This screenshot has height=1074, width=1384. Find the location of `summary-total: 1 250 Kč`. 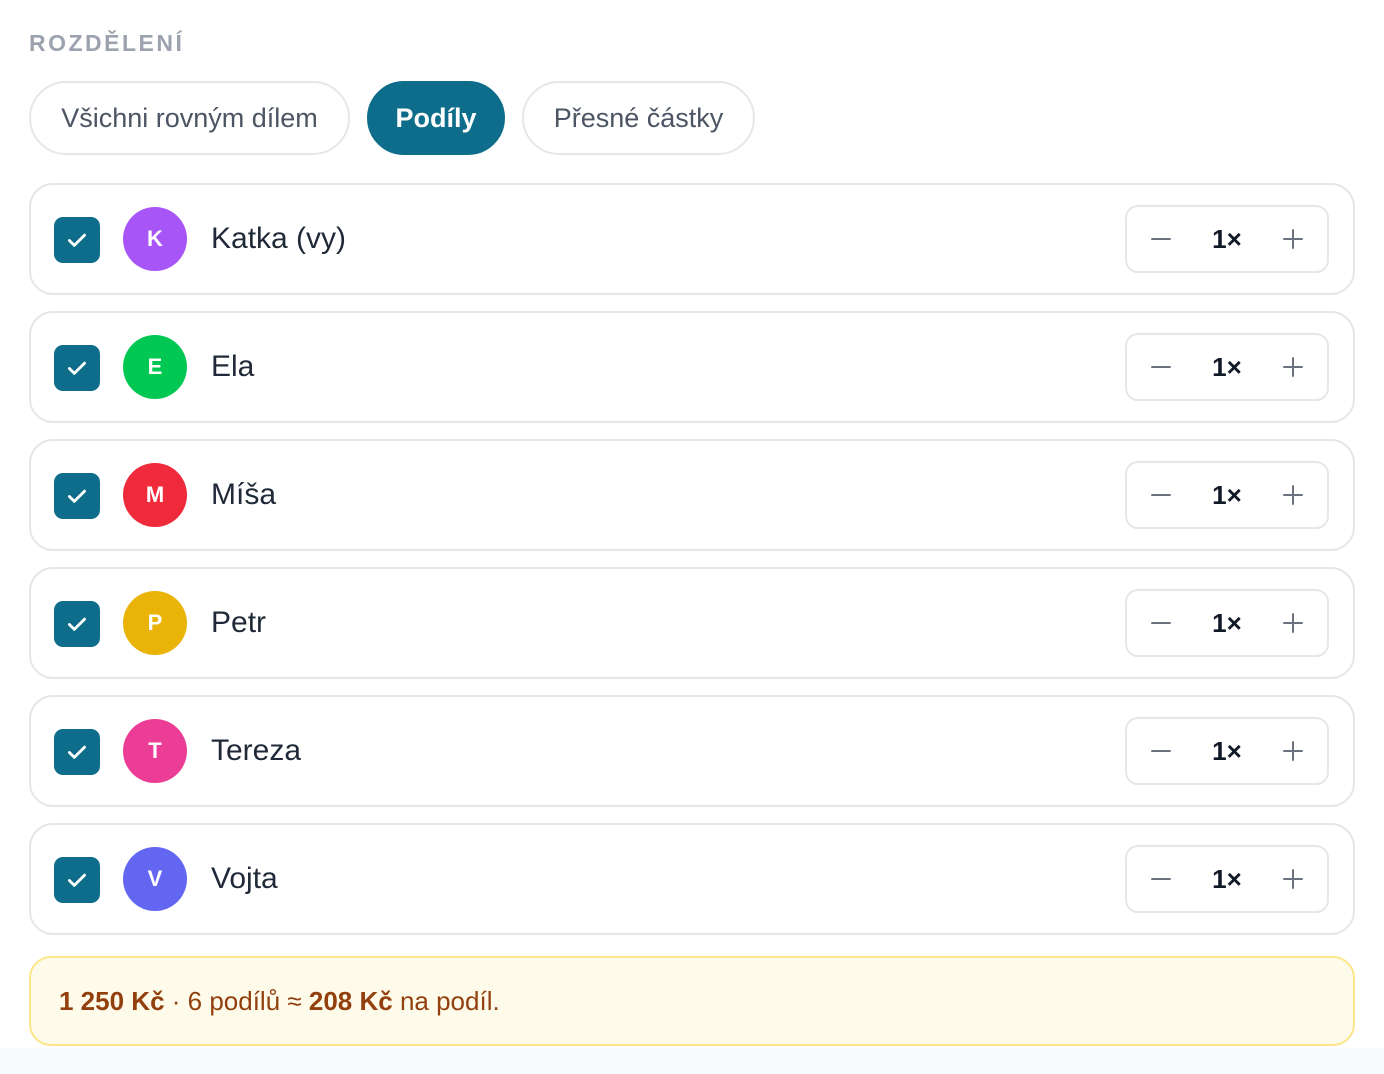

summary-total: 1 250 Kč is located at coordinates (112, 1000).